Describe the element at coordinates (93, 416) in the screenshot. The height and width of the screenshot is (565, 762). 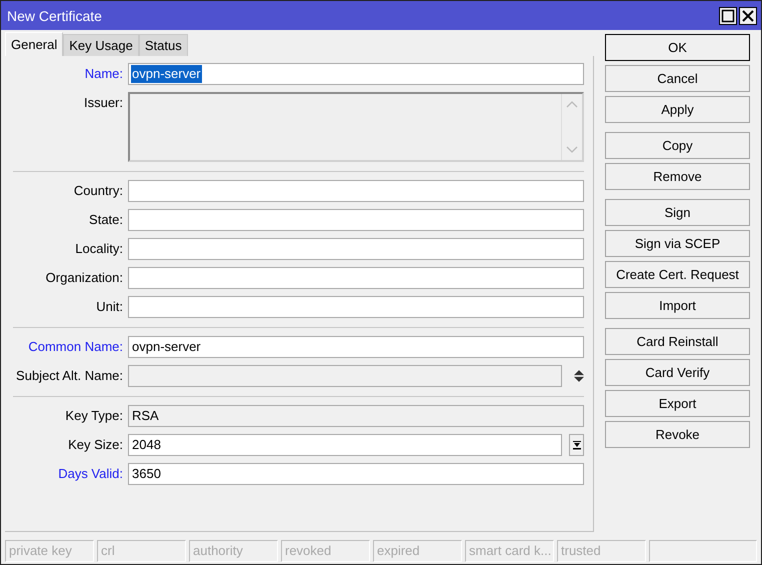
I see `field-label: Key Type:` at that location.